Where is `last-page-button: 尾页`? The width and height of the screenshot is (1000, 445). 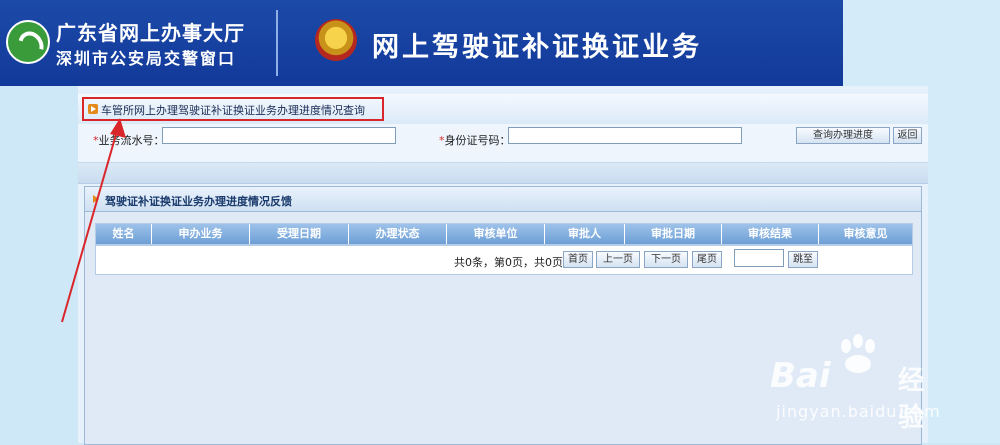
last-page-button: 尾页 is located at coordinates (707, 259).